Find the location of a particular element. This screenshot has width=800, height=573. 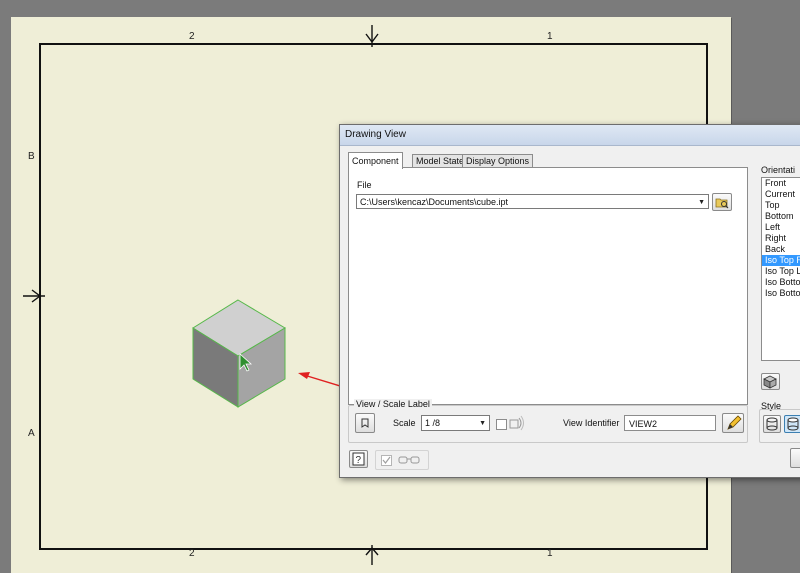

orientation-item: Back is located at coordinates (781, 249).